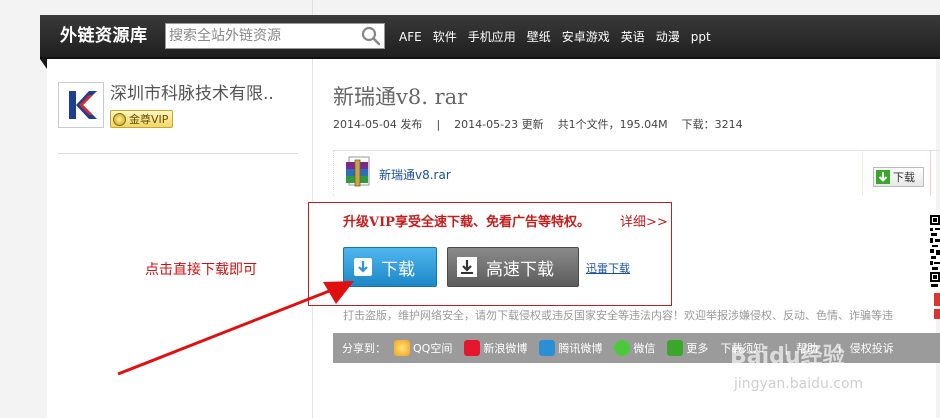 The width and height of the screenshot is (940, 418). Describe the element at coordinates (799, 384) in the screenshot. I see `baidu-watermark-url: jingyan.baidu.com` at that location.